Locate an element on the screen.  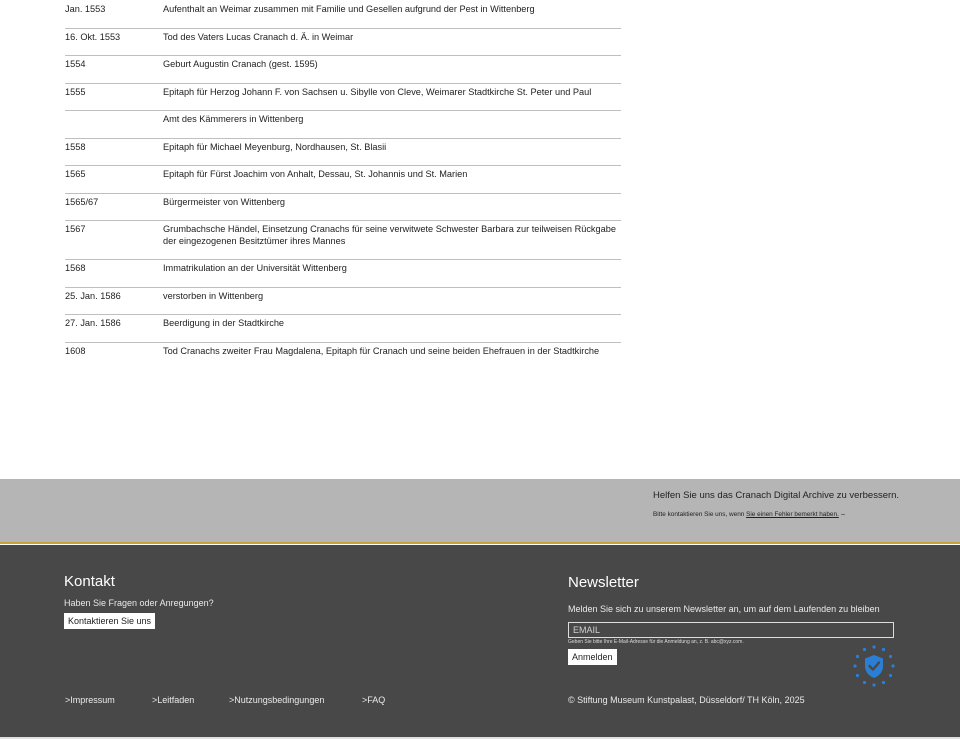
timeline-date: 27. Jan. 1586 is located at coordinates (93, 323).